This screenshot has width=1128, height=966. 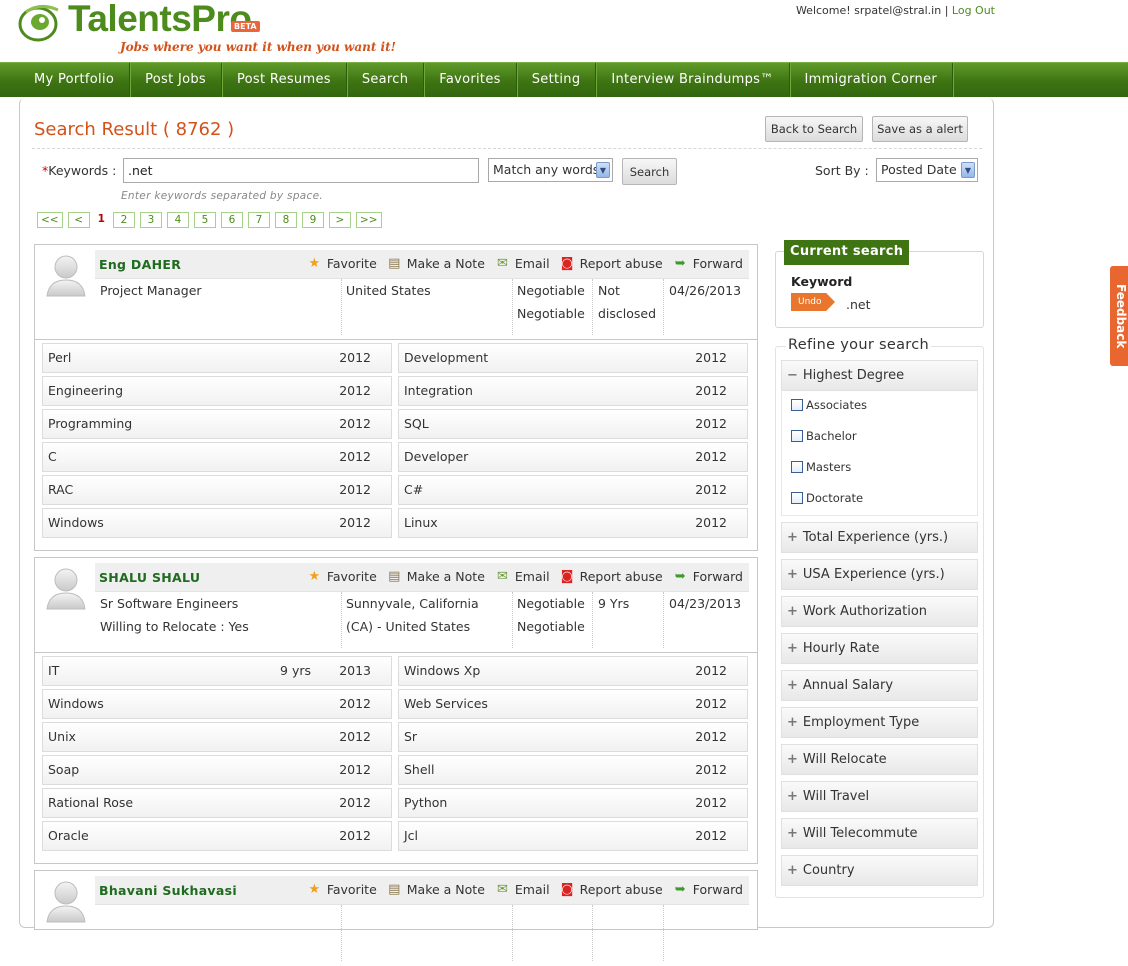 What do you see at coordinates (301, 170) in the screenshot?
I see `keywords-input: .net` at bounding box center [301, 170].